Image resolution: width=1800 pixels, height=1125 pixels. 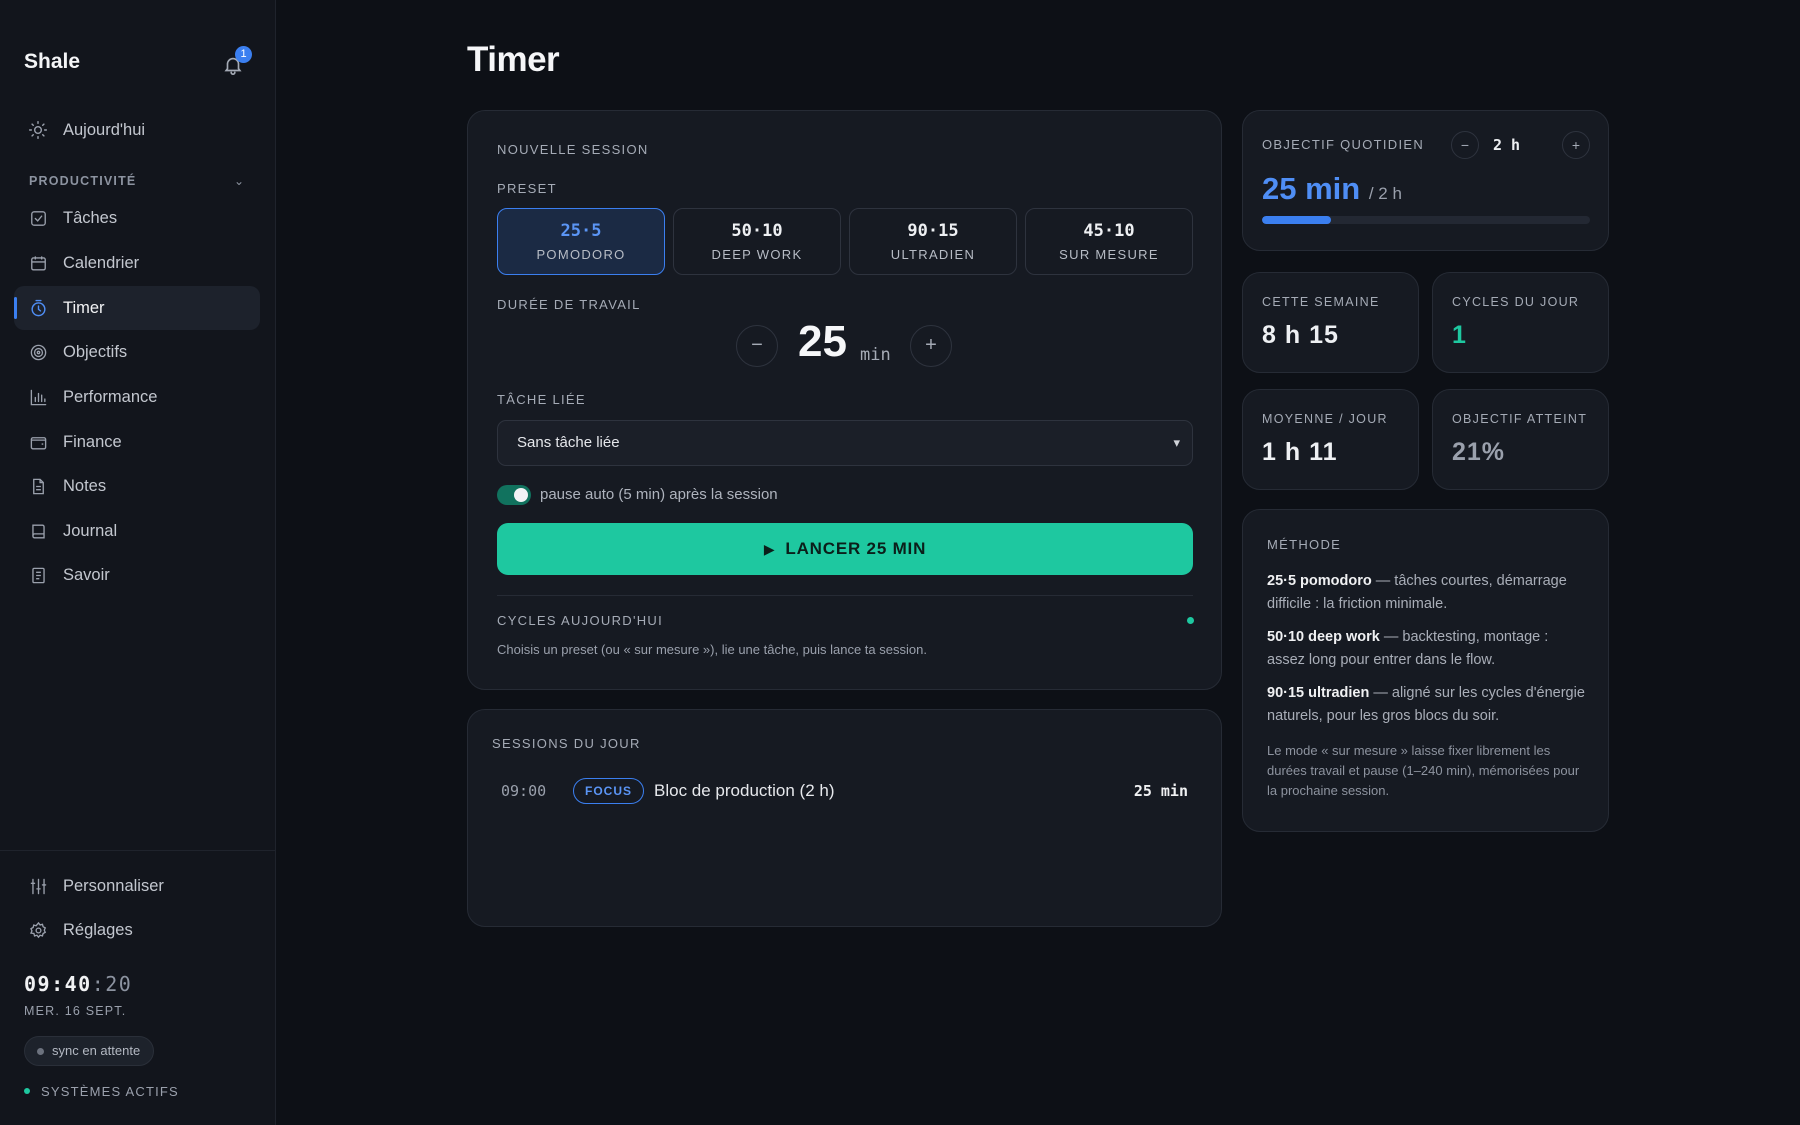 What do you see at coordinates (933, 254) in the screenshot?
I see `preset-name: ULTRADIEN` at bounding box center [933, 254].